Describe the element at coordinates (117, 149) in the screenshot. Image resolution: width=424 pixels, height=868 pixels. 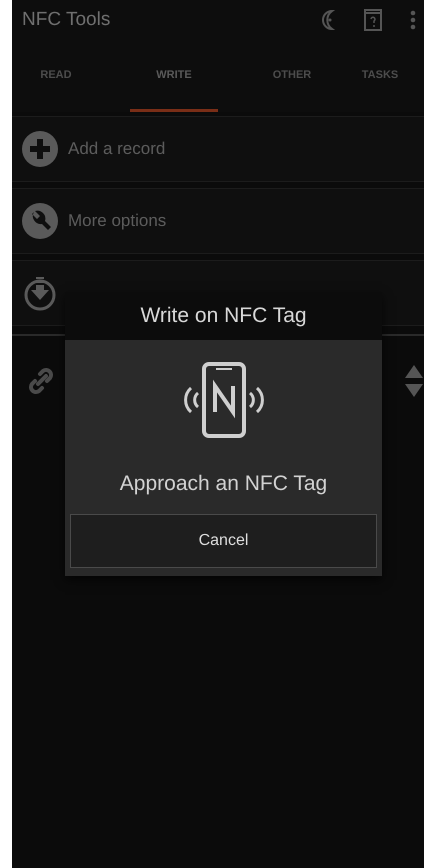
I see `action-label: Add a record` at that location.